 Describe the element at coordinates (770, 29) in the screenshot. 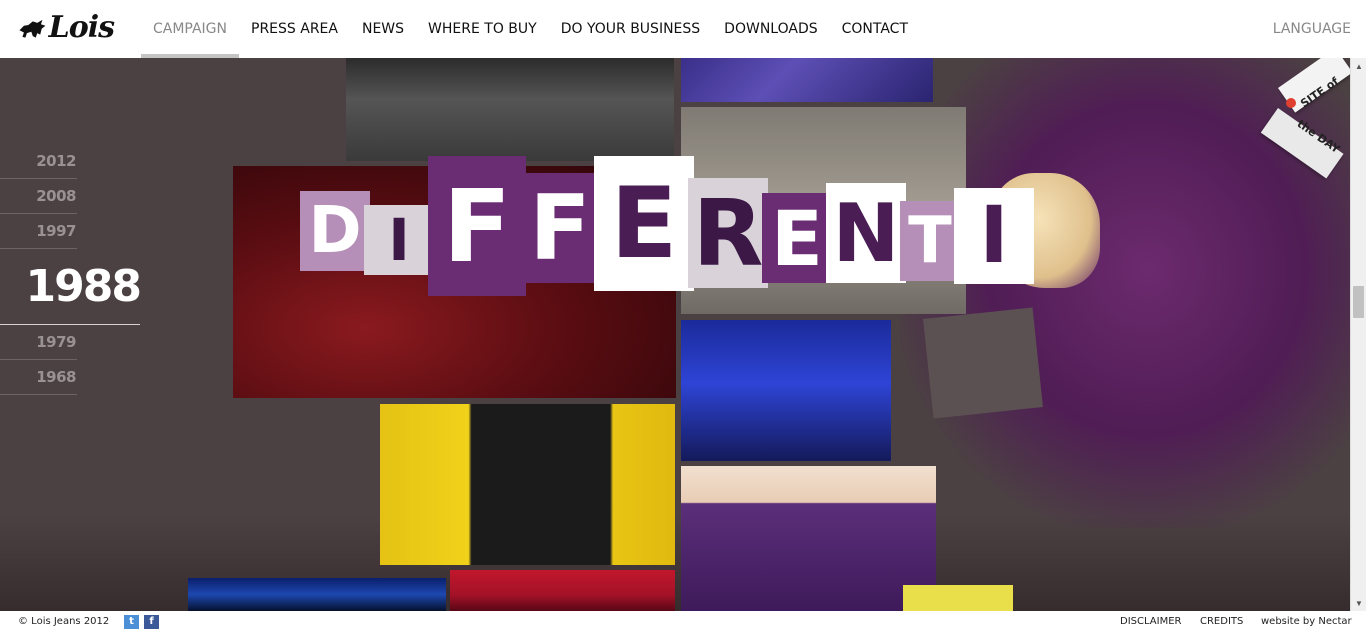

I see `nav-downloads: DOWNLOADS` at that location.